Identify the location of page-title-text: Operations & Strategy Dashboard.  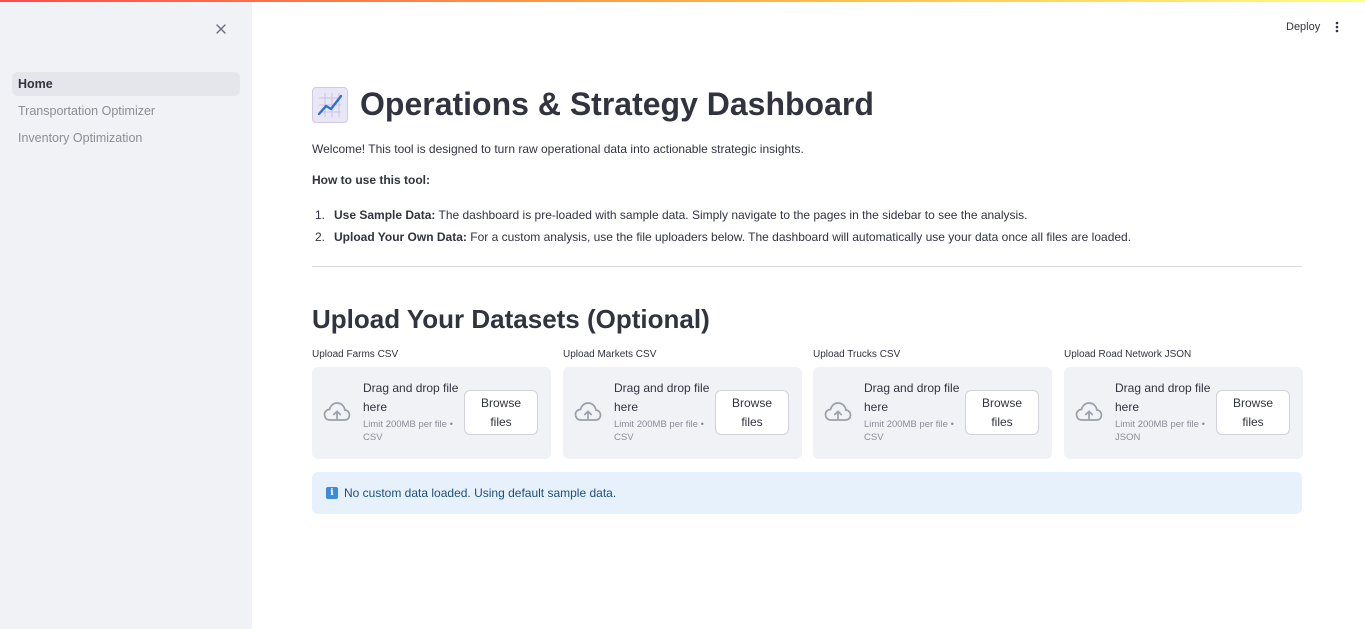
(617, 104).